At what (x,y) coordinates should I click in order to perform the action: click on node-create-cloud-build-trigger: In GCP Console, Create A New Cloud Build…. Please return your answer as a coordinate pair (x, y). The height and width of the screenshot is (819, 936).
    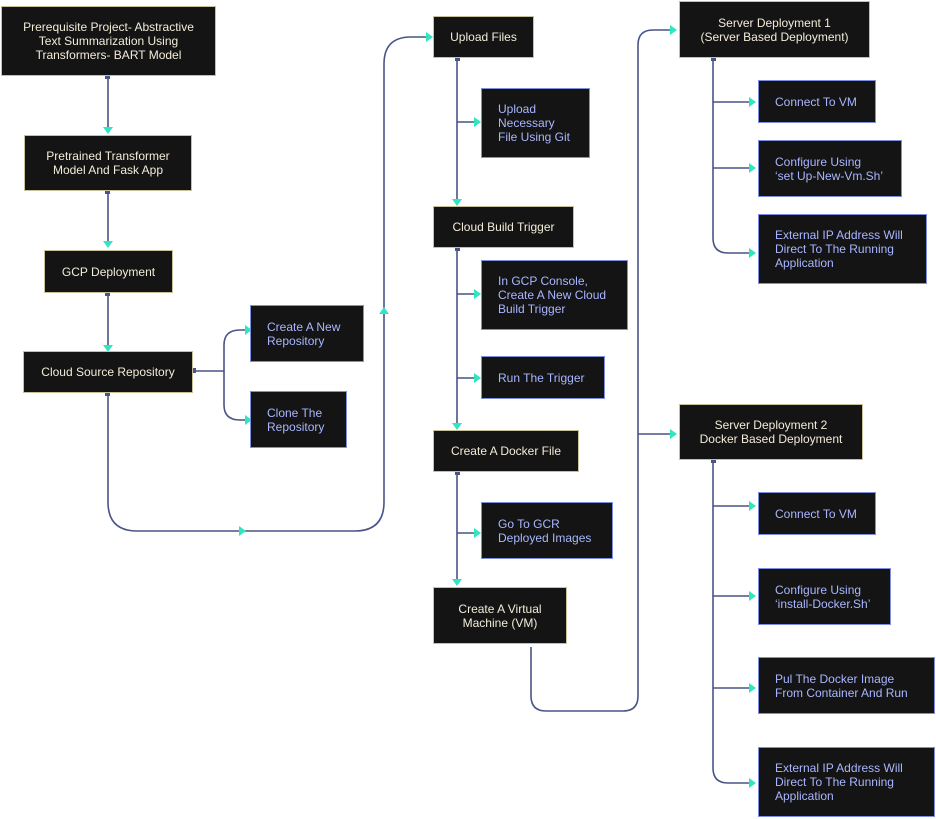
    Looking at the image, I should click on (554, 295).